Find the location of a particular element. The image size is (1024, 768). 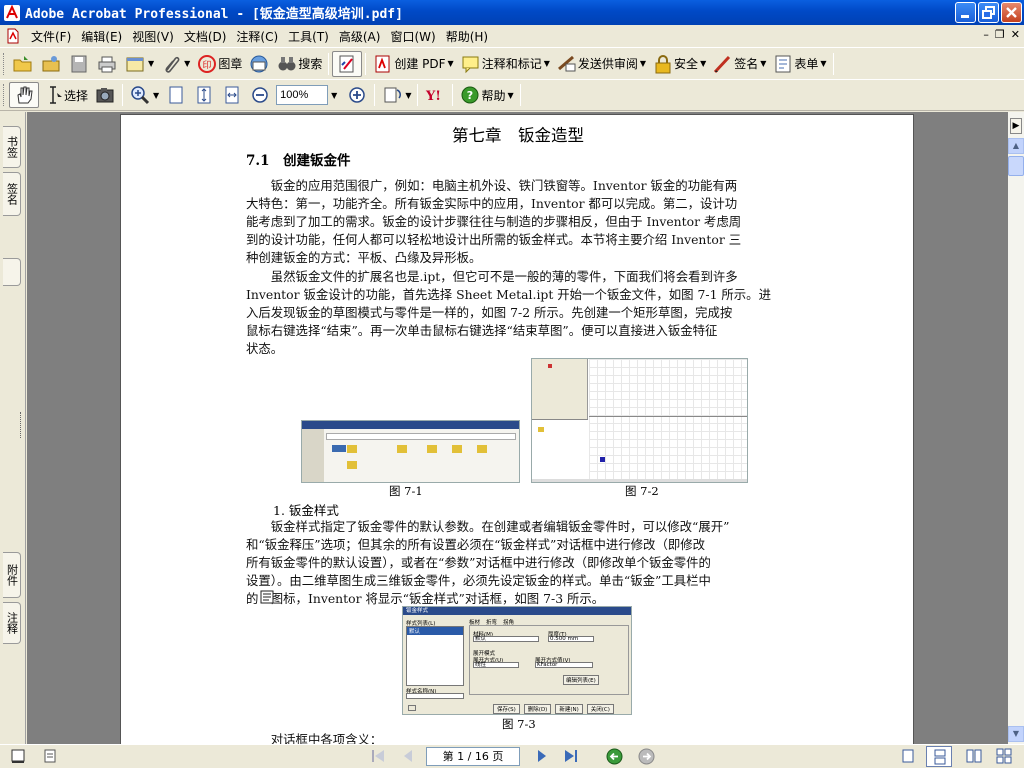

continuous-layout-button is located at coordinates (939, 756).